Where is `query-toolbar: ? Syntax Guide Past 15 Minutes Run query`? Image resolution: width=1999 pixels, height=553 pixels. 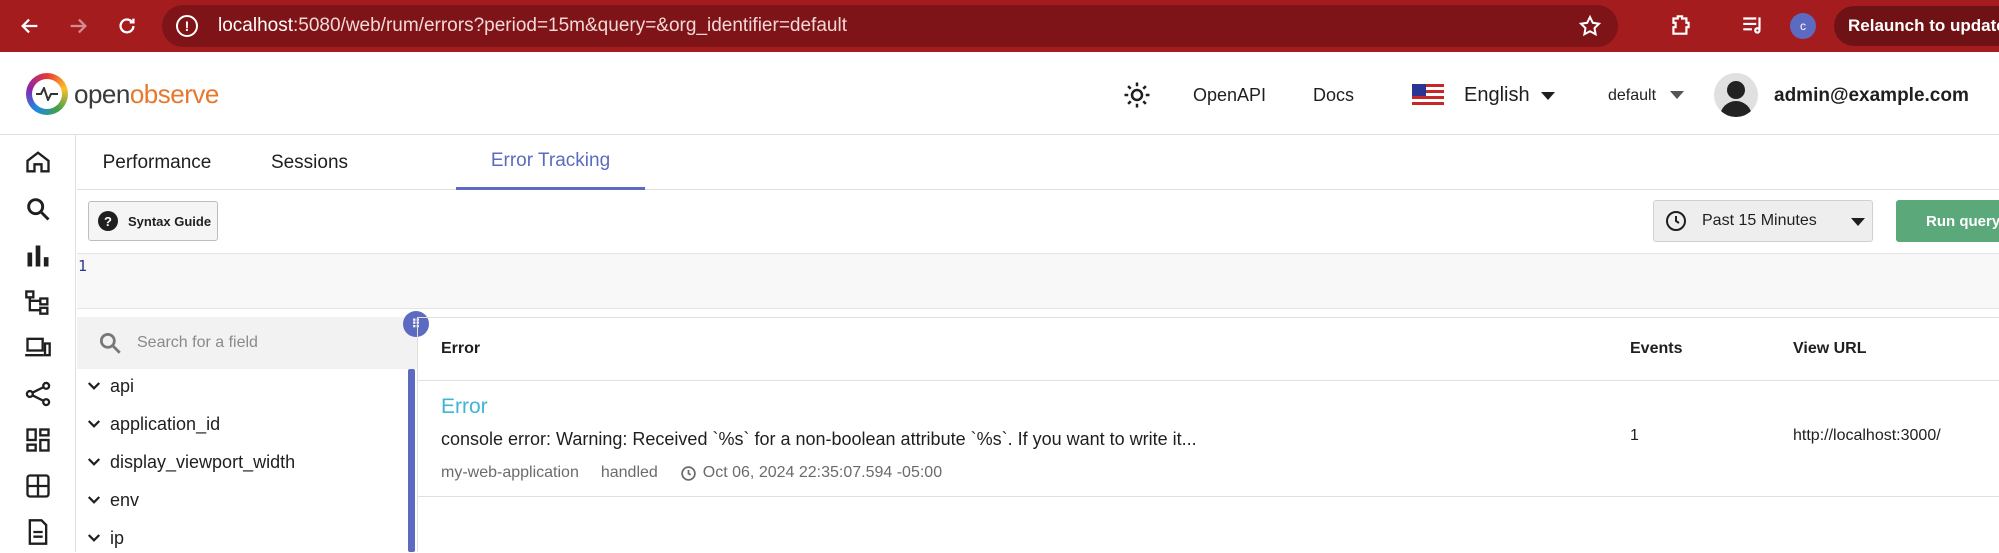 query-toolbar: ? Syntax Guide Past 15 Minutes Run query is located at coordinates (1038, 221).